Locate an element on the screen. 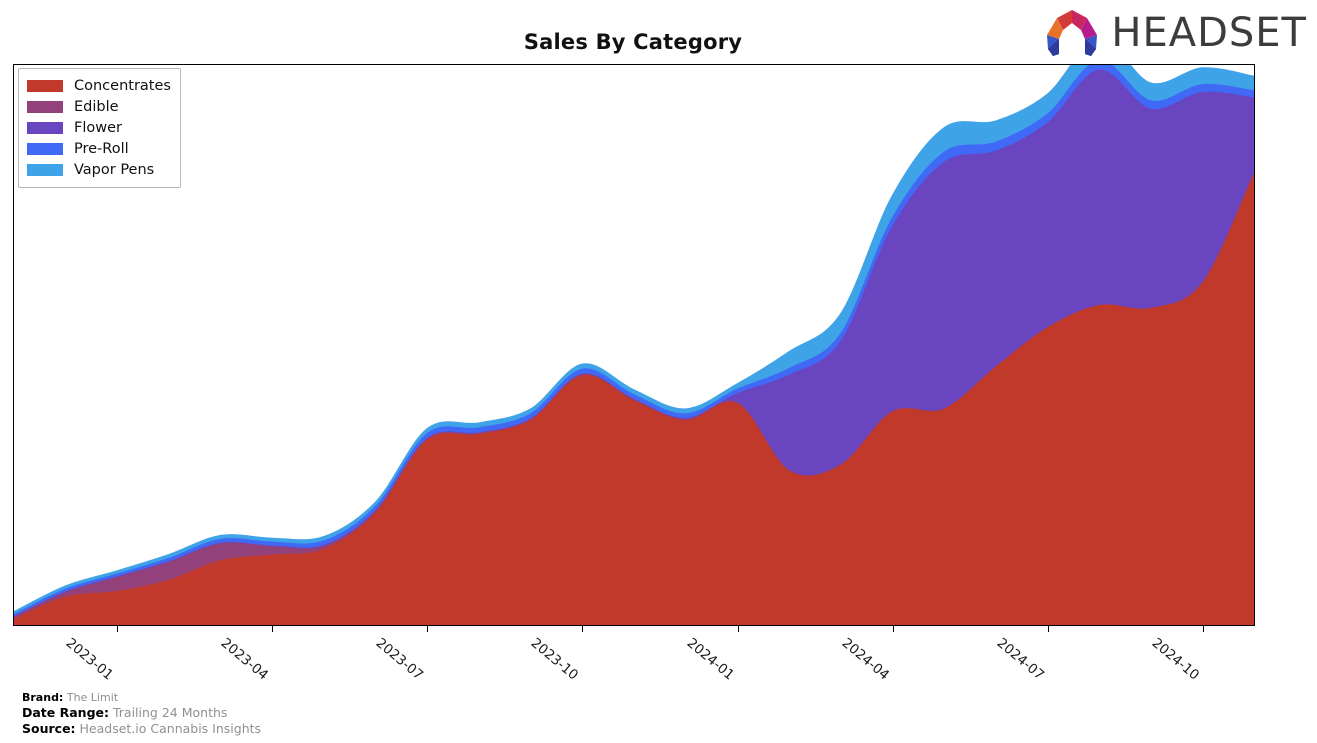 The height and width of the screenshot is (743, 1317). legend-item: Flower is located at coordinates (99, 127).